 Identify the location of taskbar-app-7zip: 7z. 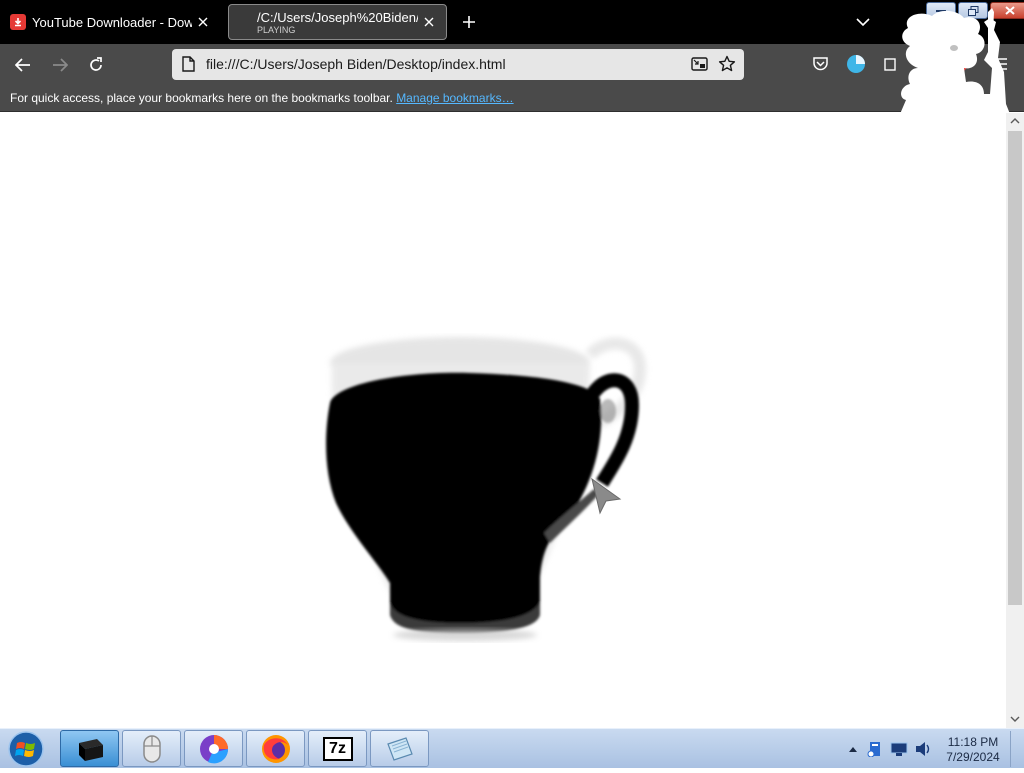
(337, 748).